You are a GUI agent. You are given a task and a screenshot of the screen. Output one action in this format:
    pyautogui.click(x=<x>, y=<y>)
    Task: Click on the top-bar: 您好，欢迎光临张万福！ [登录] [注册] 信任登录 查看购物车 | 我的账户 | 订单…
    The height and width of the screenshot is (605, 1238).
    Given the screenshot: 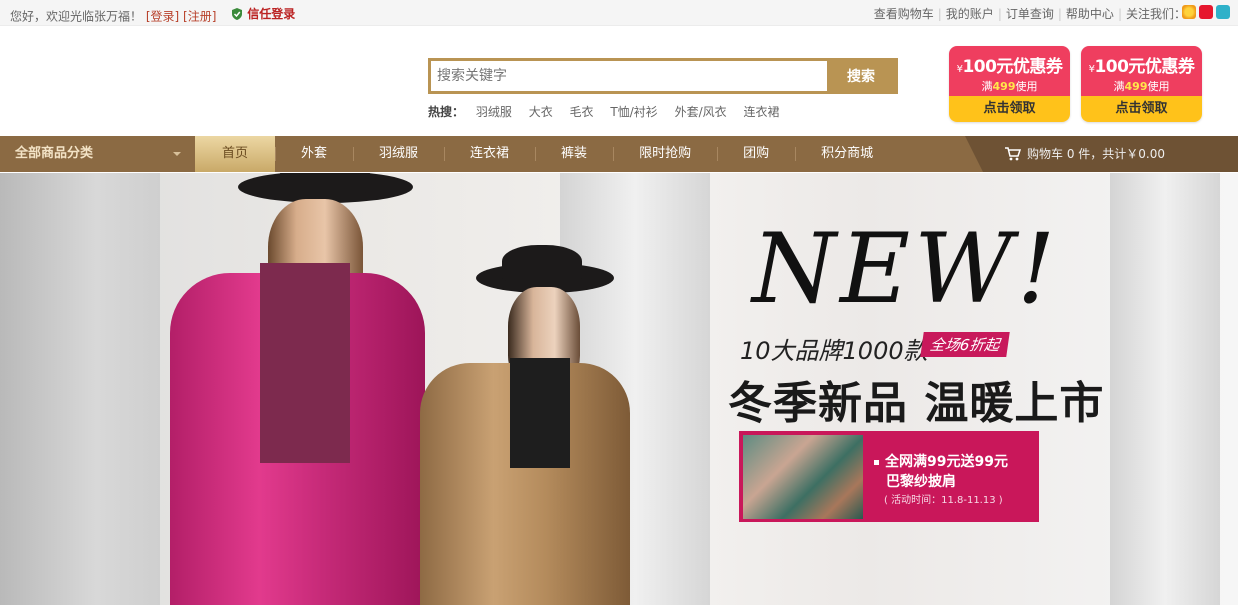 What is the action you would take?
    pyautogui.click(x=619, y=13)
    